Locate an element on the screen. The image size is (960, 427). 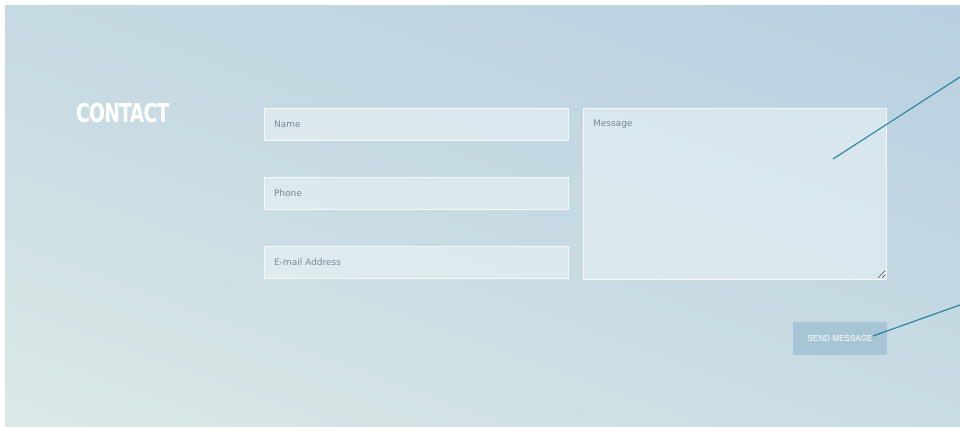
contact-heading: CONTACT is located at coordinates (122, 114).